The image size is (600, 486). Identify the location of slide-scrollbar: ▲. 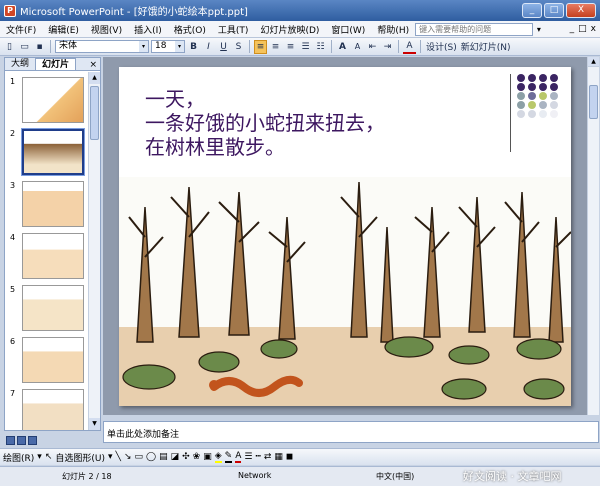
(593, 236).